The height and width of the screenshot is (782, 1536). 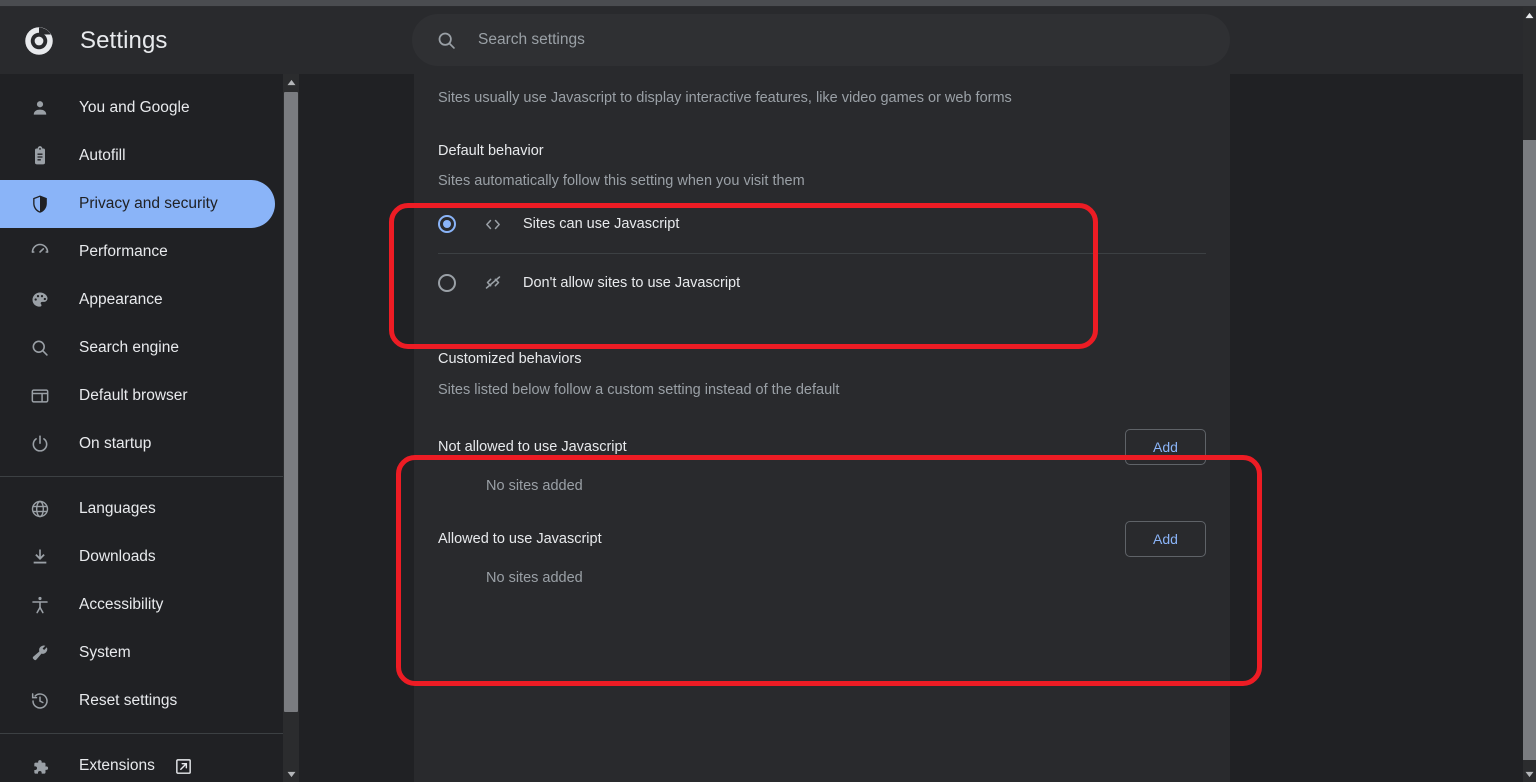 What do you see at coordinates (844, 40) in the screenshot?
I see `search-input` at bounding box center [844, 40].